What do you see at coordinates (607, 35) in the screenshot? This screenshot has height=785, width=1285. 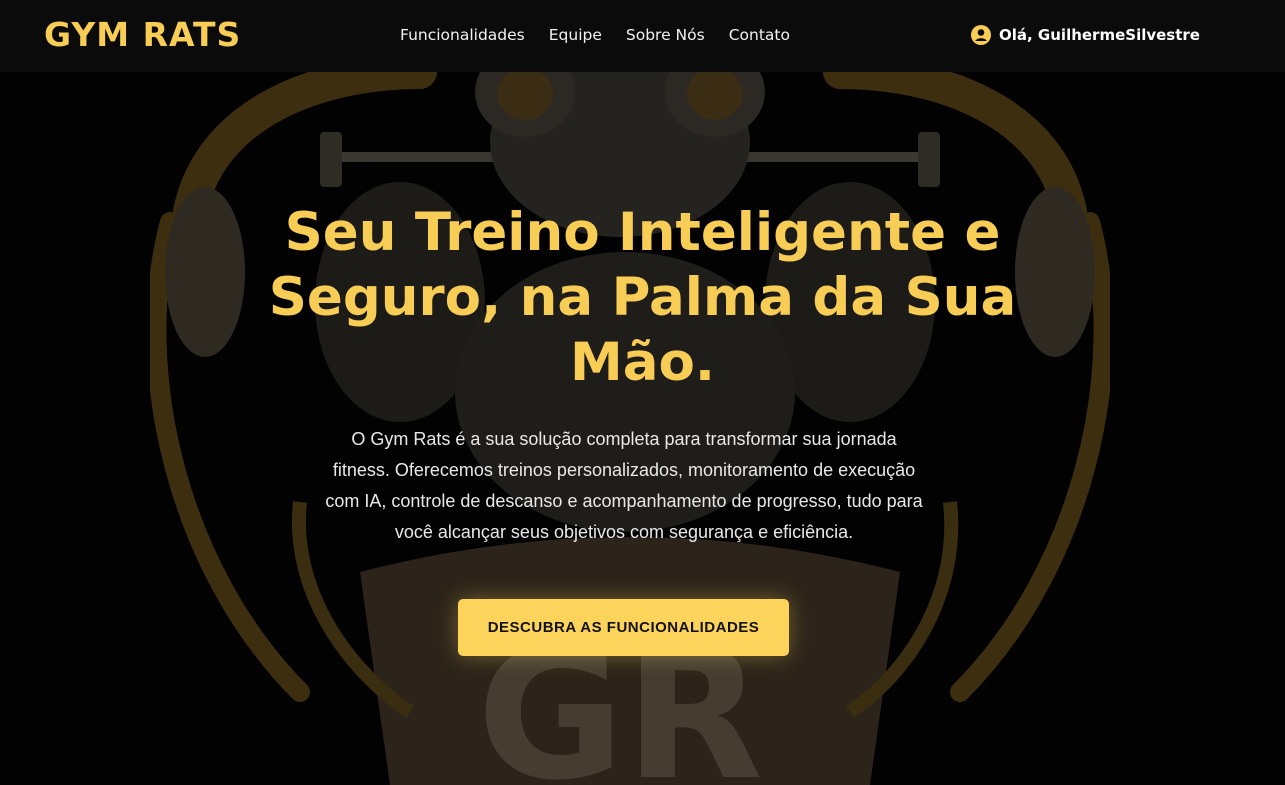 I see `main-nav: Funcionalidades Equipe Sobre Nós Contato` at bounding box center [607, 35].